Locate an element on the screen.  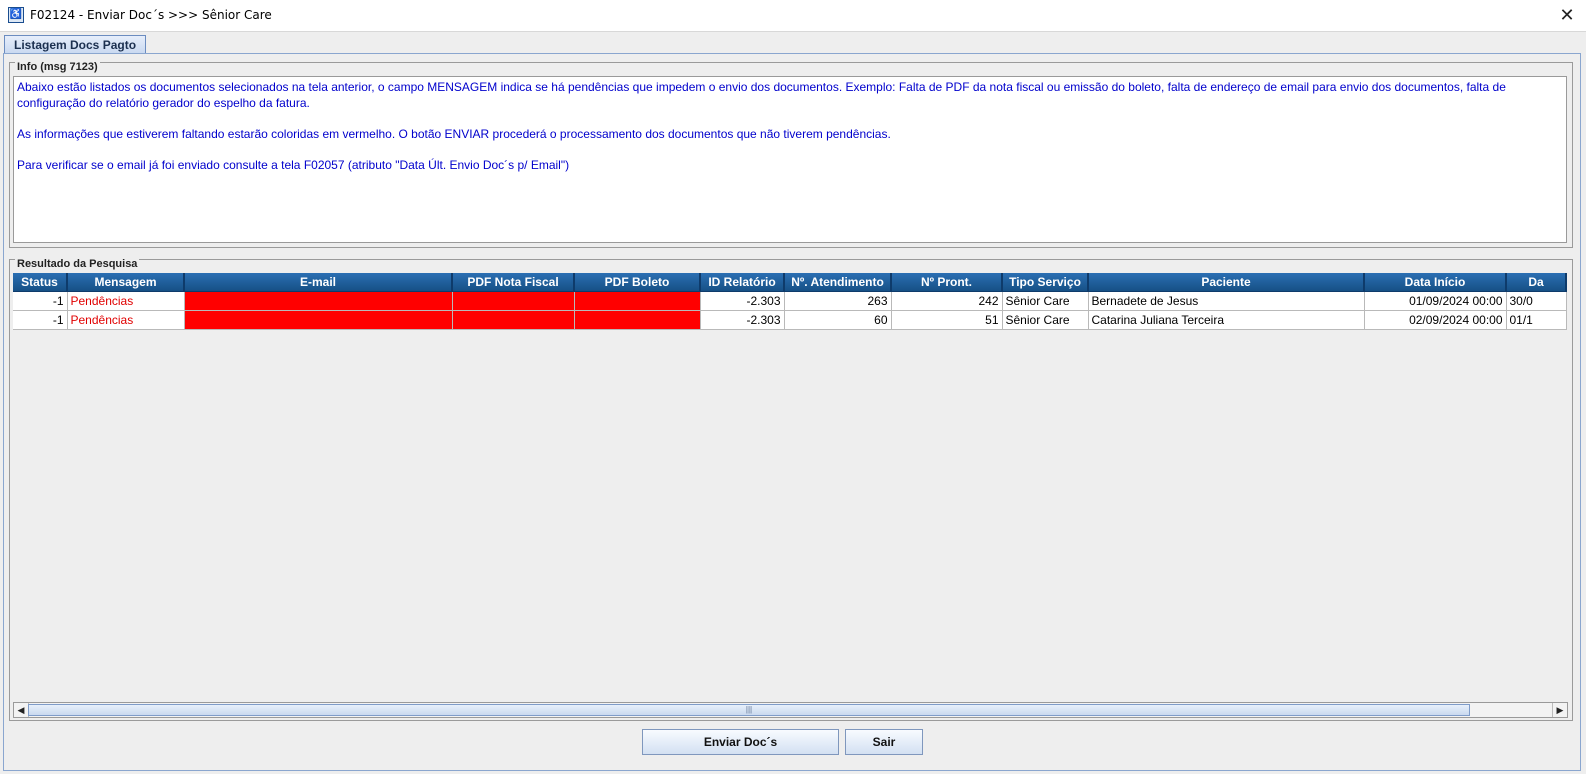
cell-data-fim: 01/1 is located at coordinates (1536, 320).